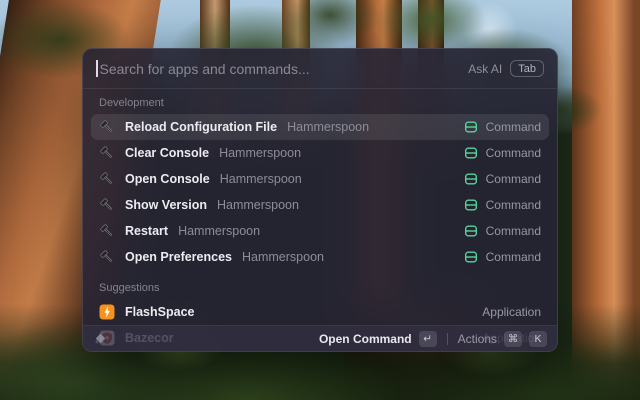 This screenshot has height=400, width=640. What do you see at coordinates (485, 69) in the screenshot?
I see `ask-ai-button: Ask AI` at bounding box center [485, 69].